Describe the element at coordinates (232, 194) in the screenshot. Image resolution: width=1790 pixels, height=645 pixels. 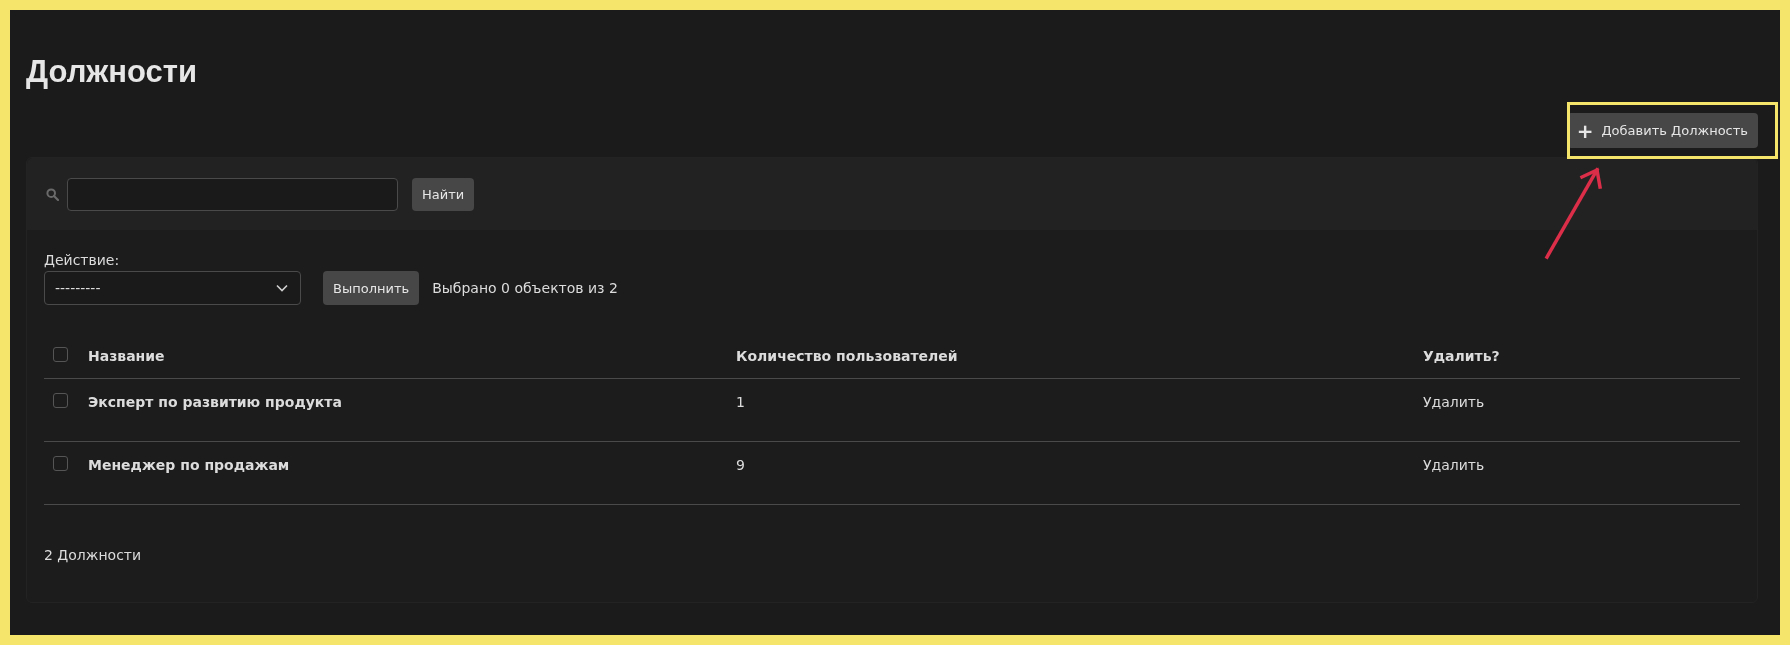
I see `search-field` at that location.